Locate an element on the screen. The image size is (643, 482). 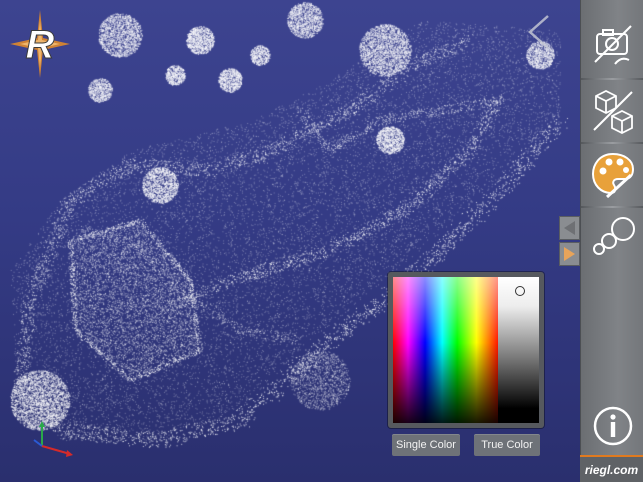
logo-letter: R is located at coordinates (40, 45).